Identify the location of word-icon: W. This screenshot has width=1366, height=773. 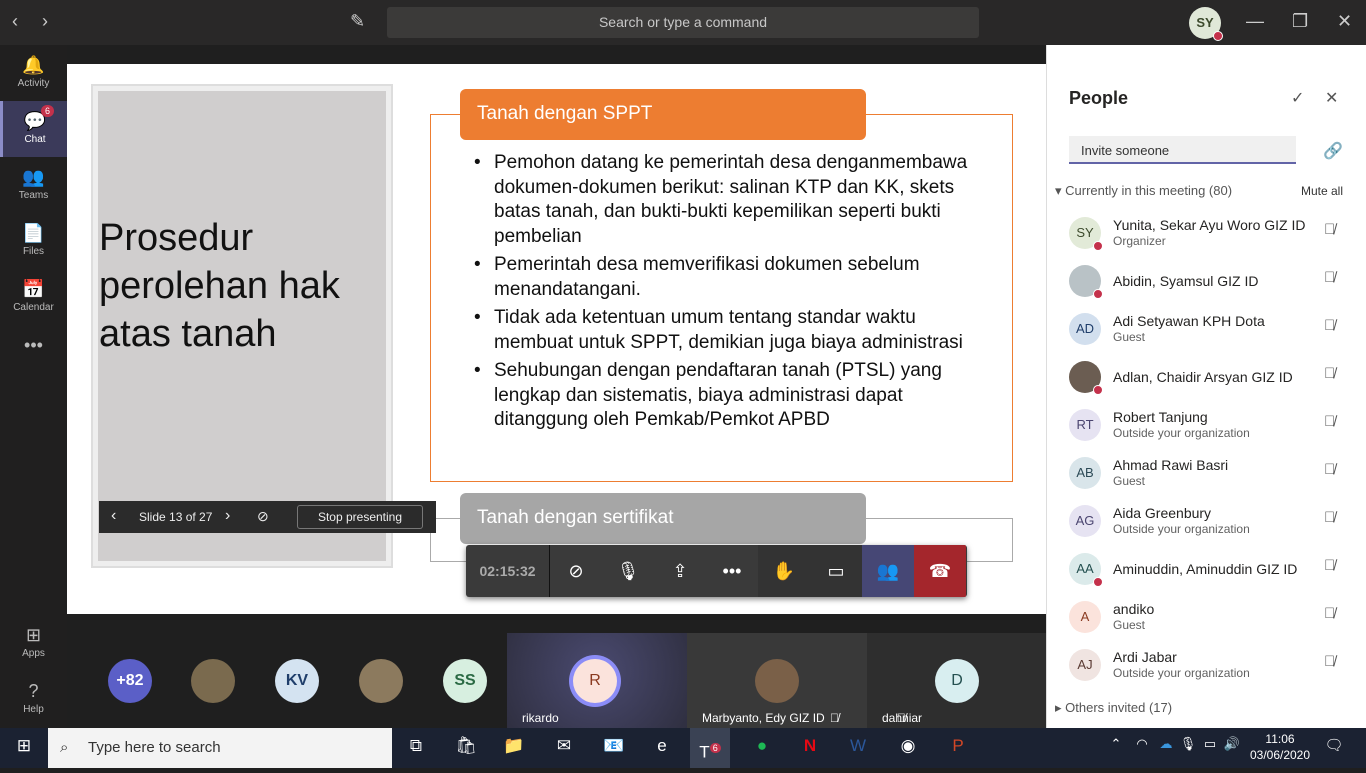
(858, 746).